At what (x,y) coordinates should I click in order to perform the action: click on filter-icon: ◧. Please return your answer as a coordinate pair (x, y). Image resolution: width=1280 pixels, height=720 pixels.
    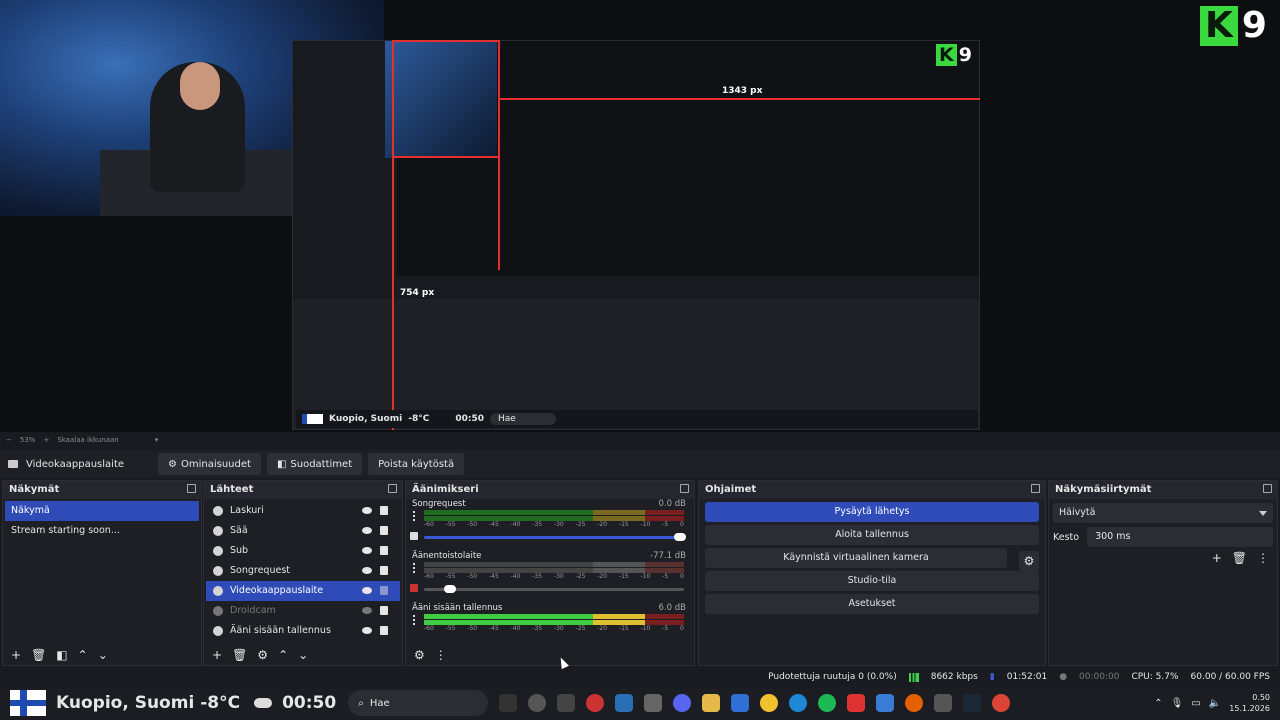
    Looking at the image, I should click on (61, 655).